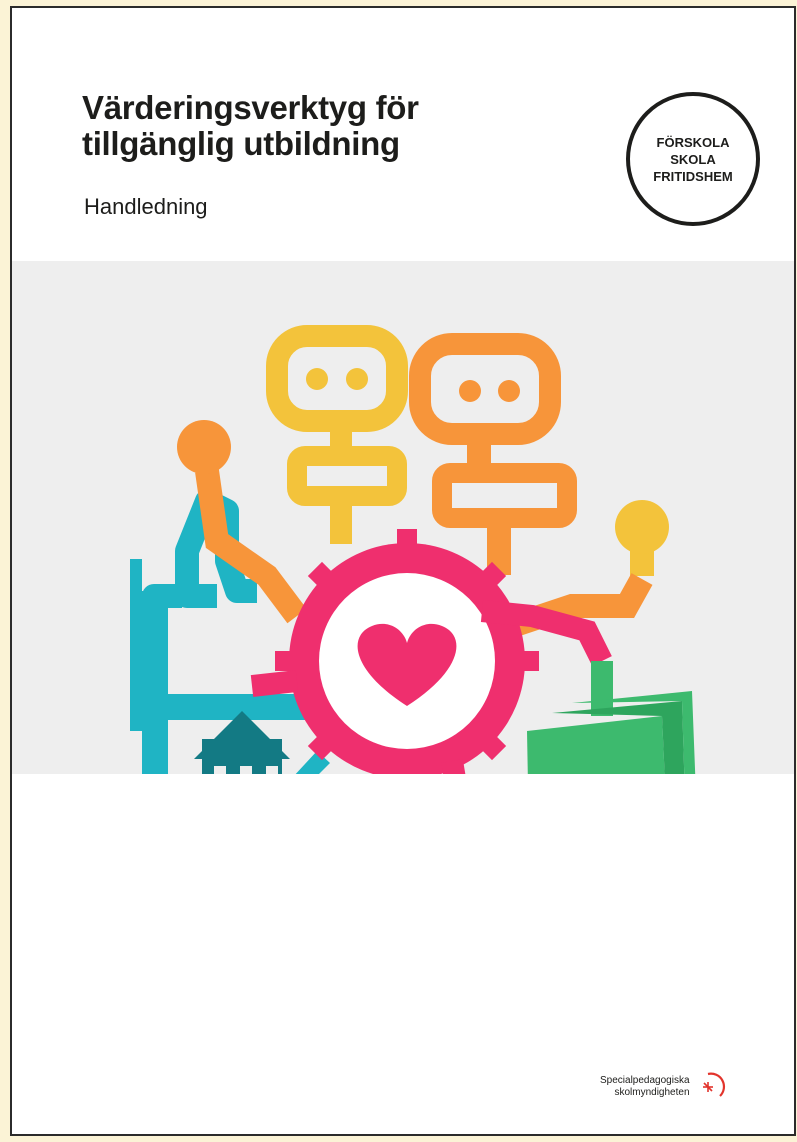 The width and height of the screenshot is (797, 1142). Describe the element at coordinates (146, 206) in the screenshot. I see `cover-subtitle: Handledning` at that location.